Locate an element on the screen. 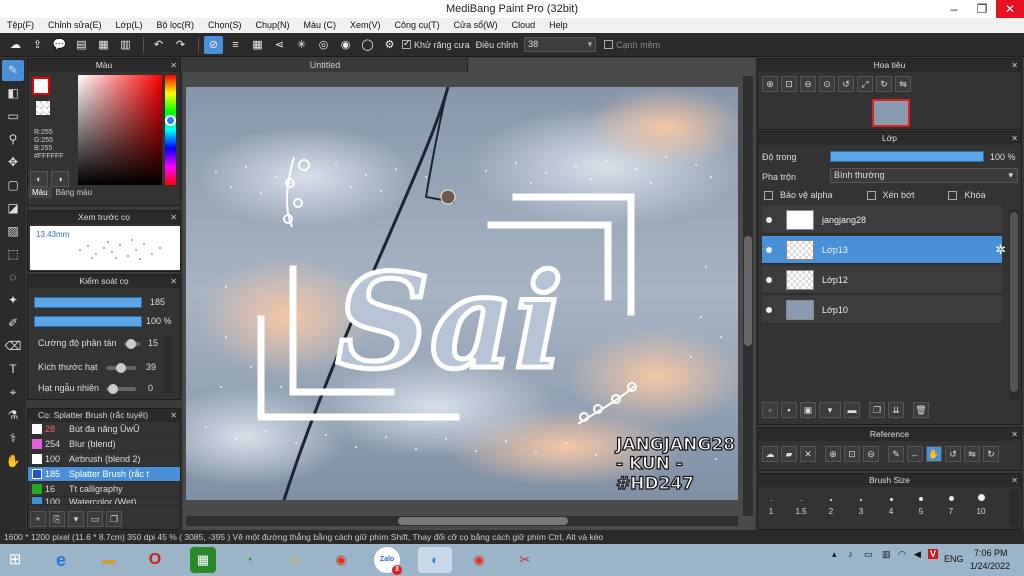 Image resolution: width=1024 pixels, height=576 pixels. reference-rotate-left-icon: ↺ is located at coordinates (953, 454).